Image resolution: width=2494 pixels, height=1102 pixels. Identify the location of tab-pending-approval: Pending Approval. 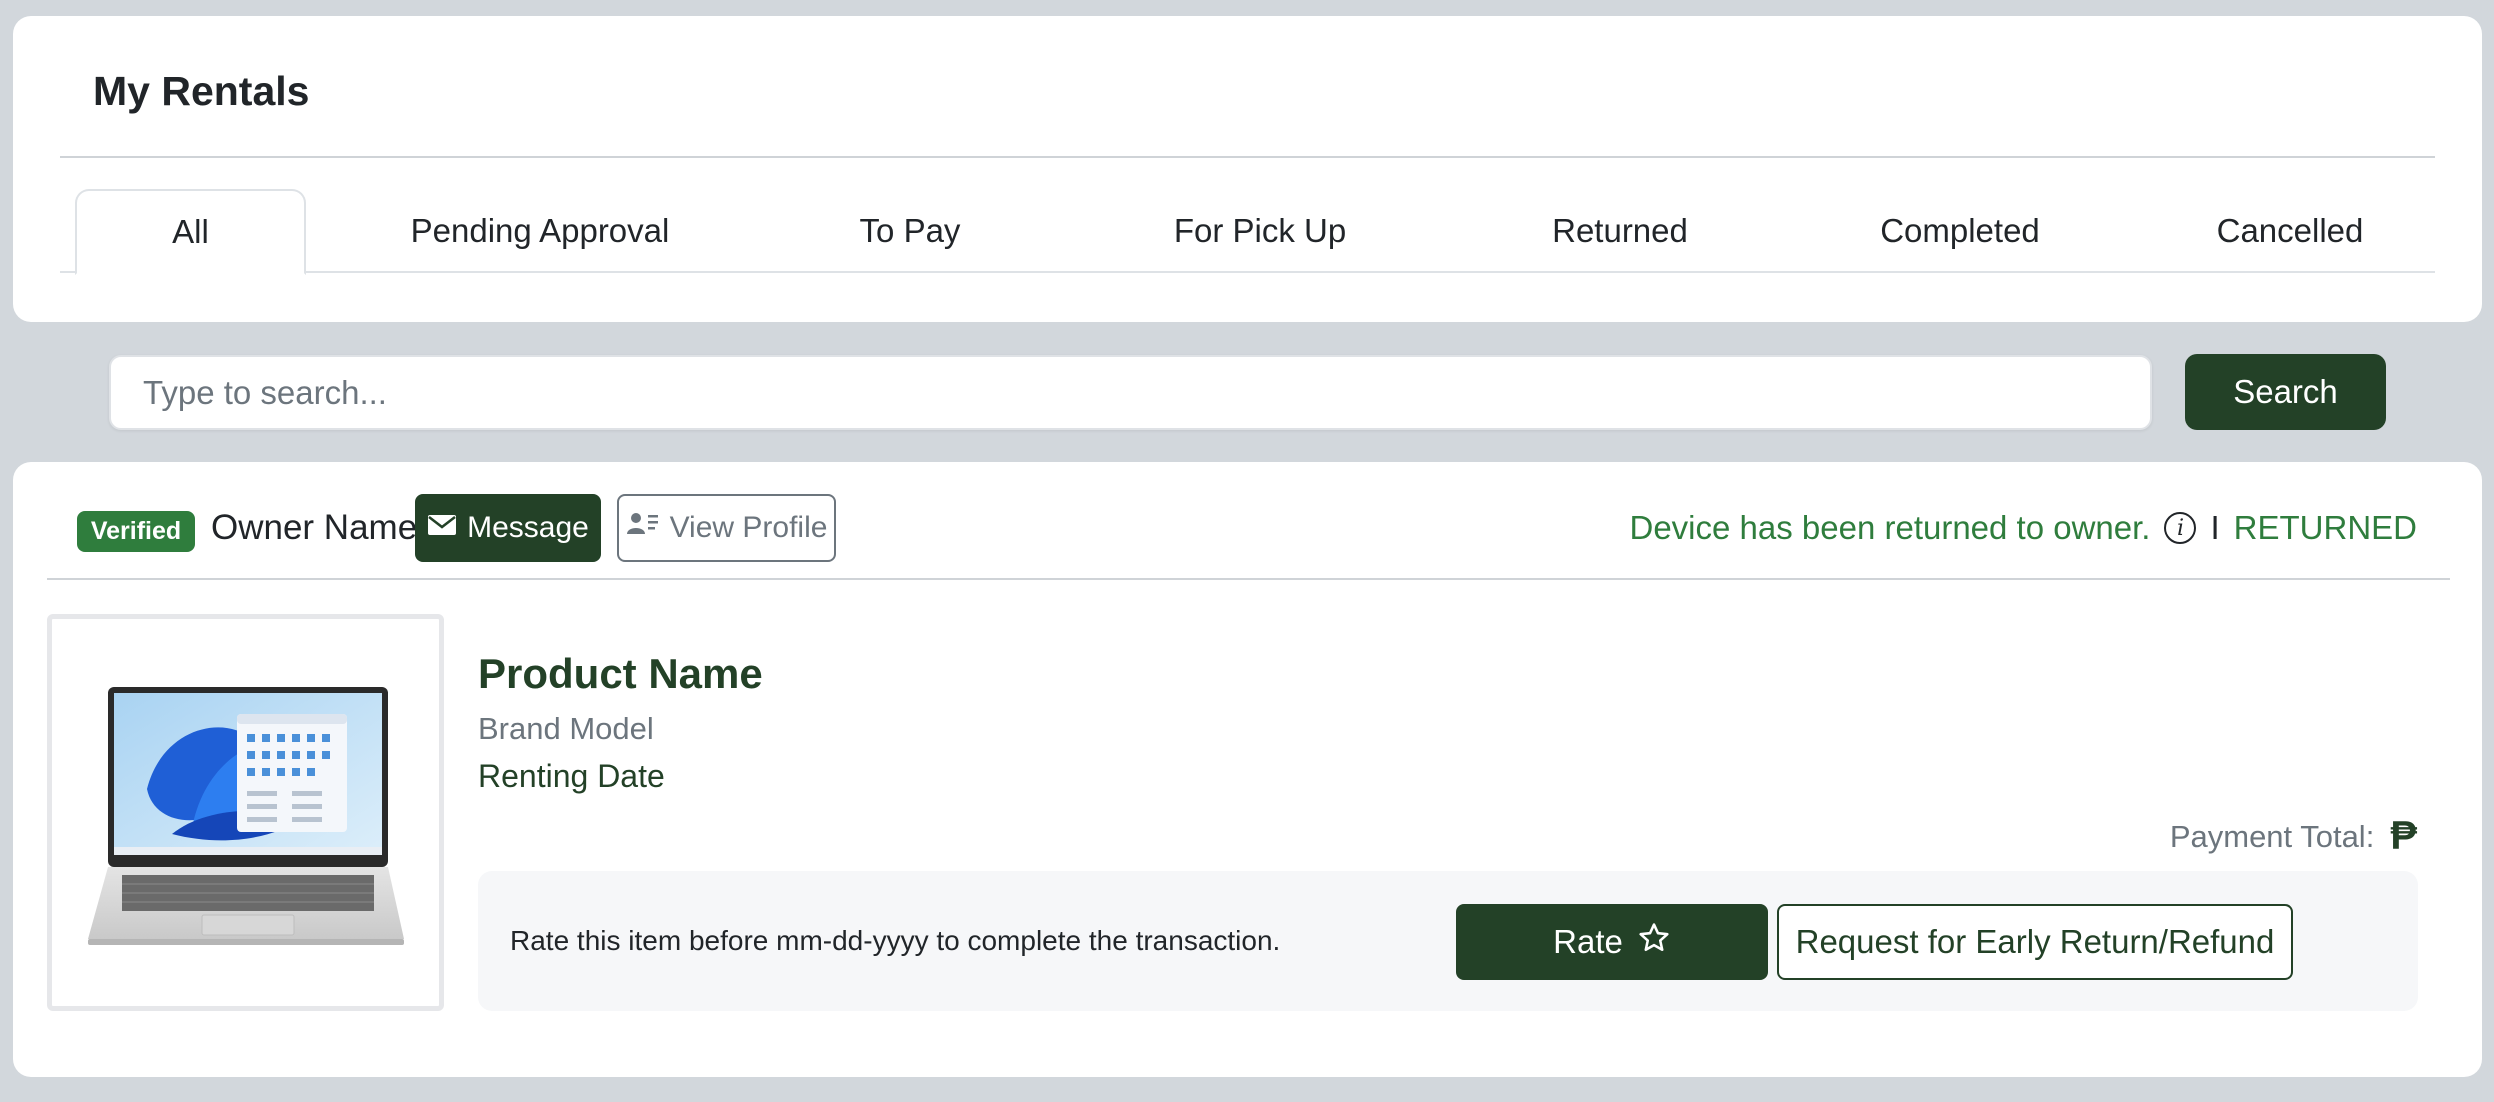
(540, 231).